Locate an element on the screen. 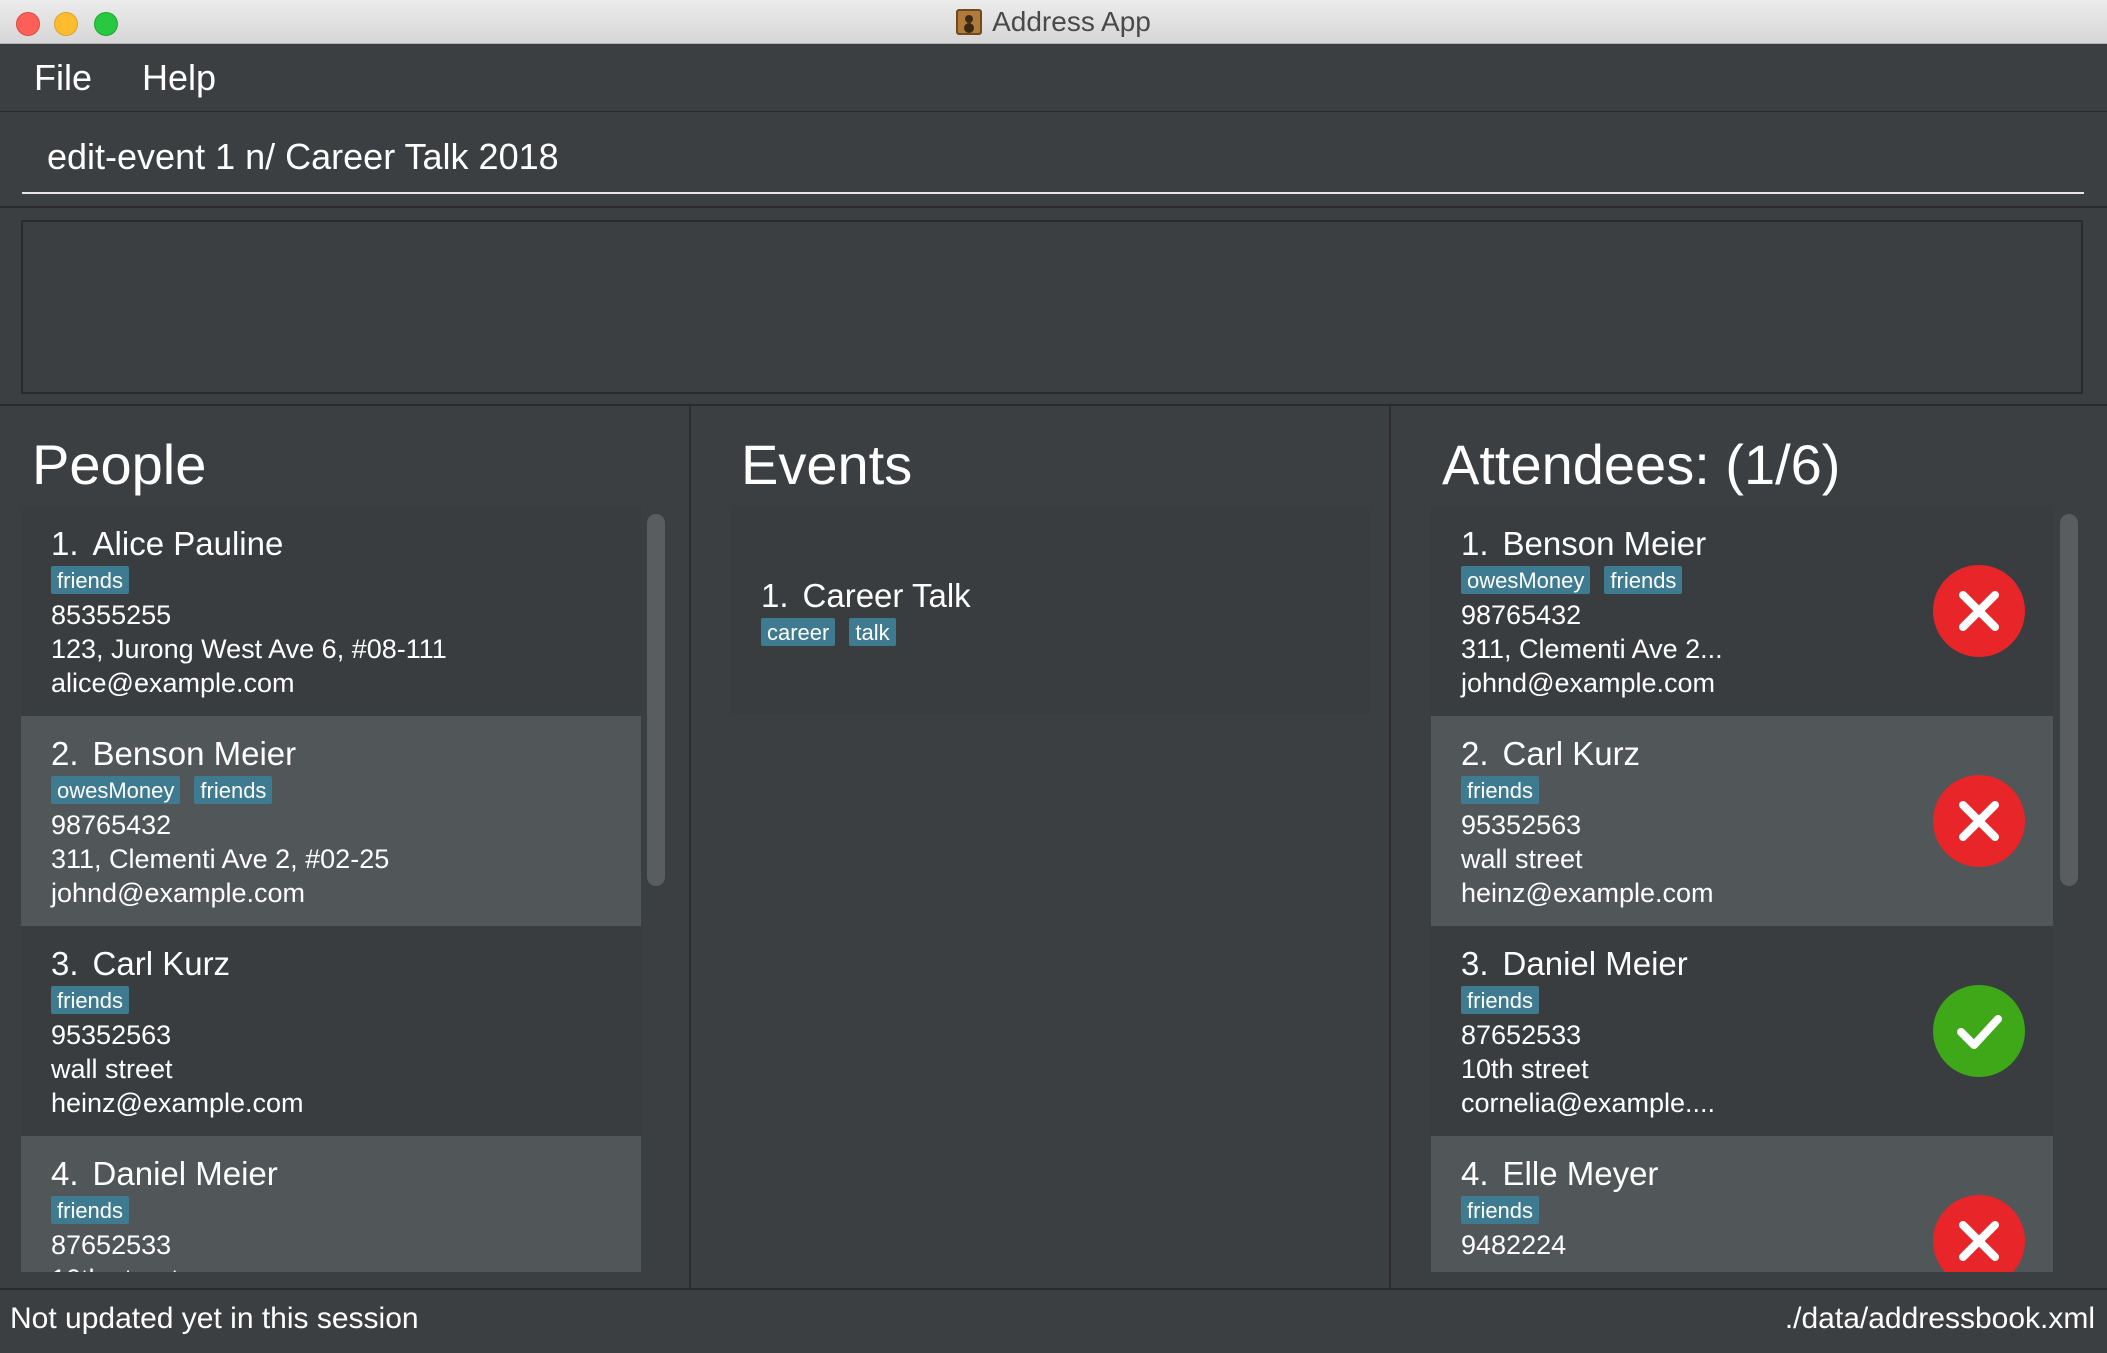 The height and width of the screenshot is (1353, 2107). people-scrollbar is located at coordinates (656, 700).